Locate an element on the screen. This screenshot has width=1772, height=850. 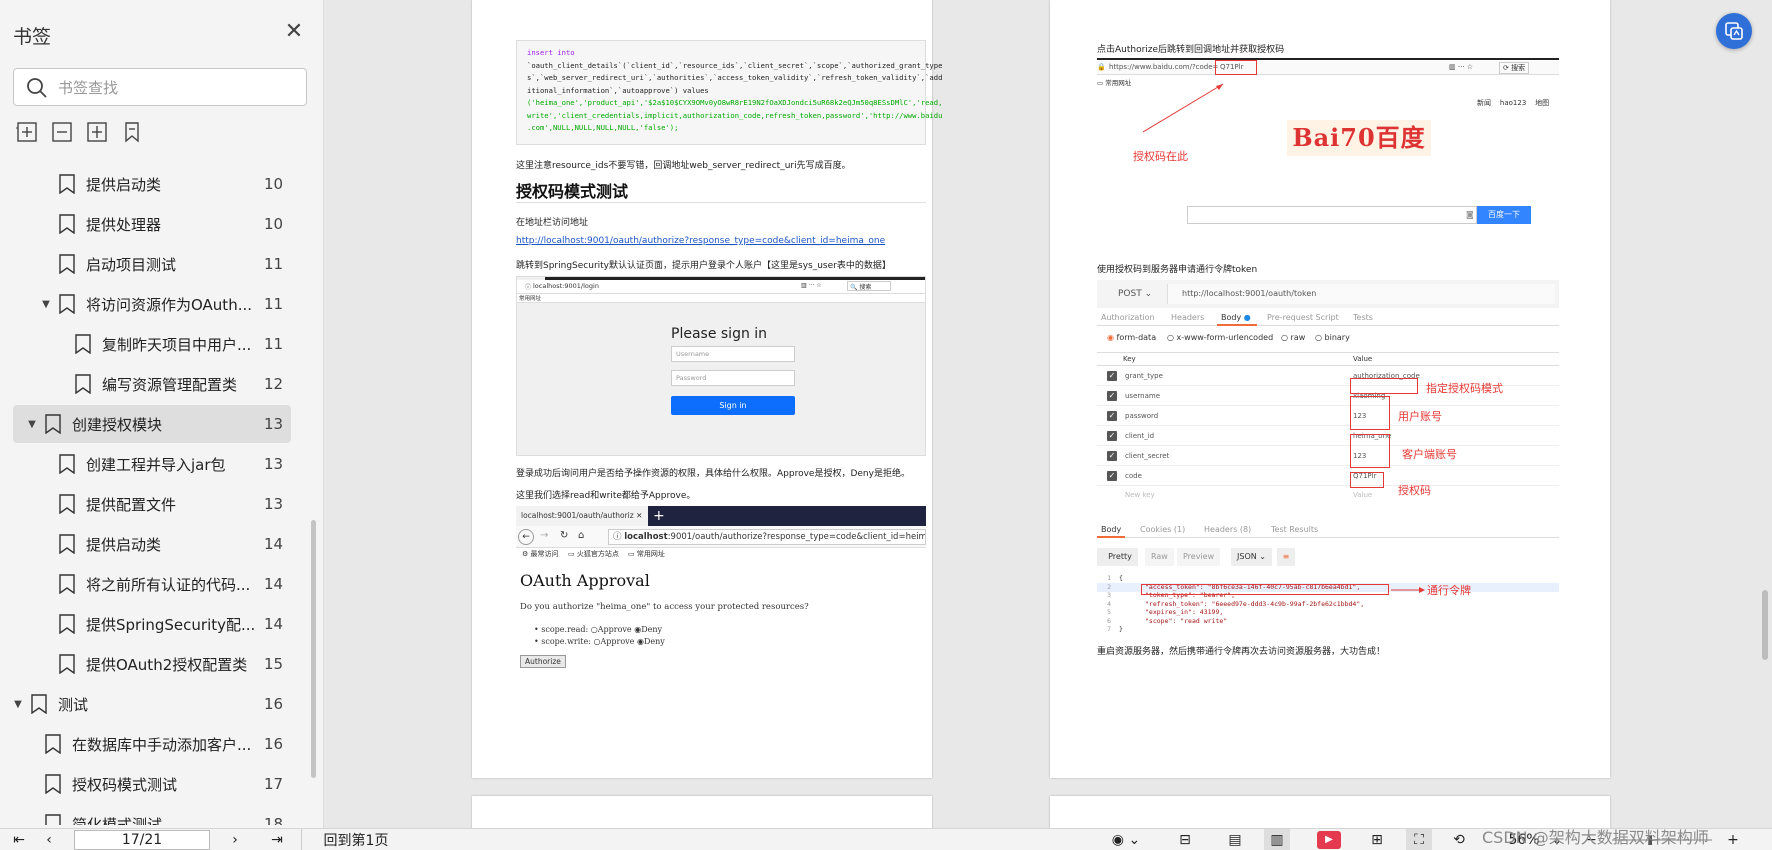
baidu-search-button: 百度一下 is located at coordinates (1504, 215).